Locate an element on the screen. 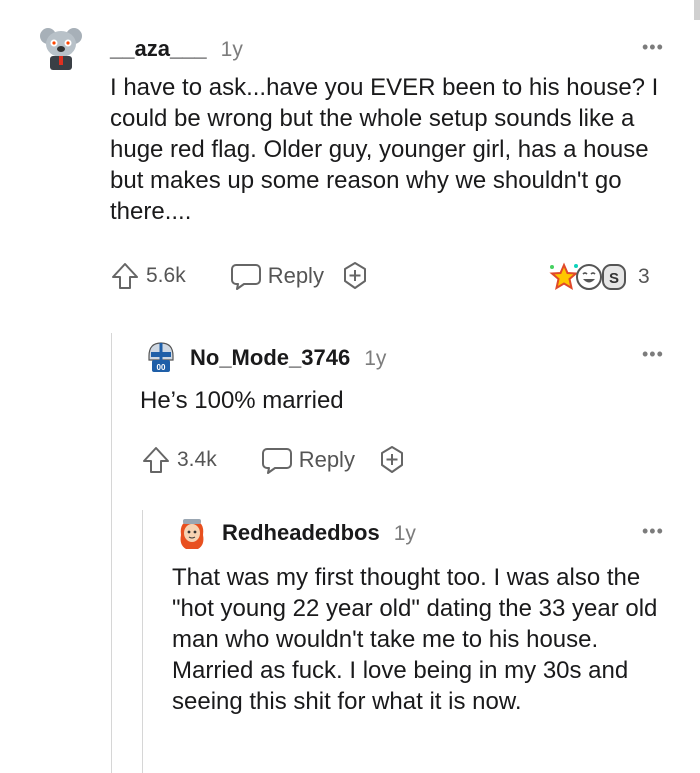  upvote-button: 3.4k is located at coordinates (179, 460).